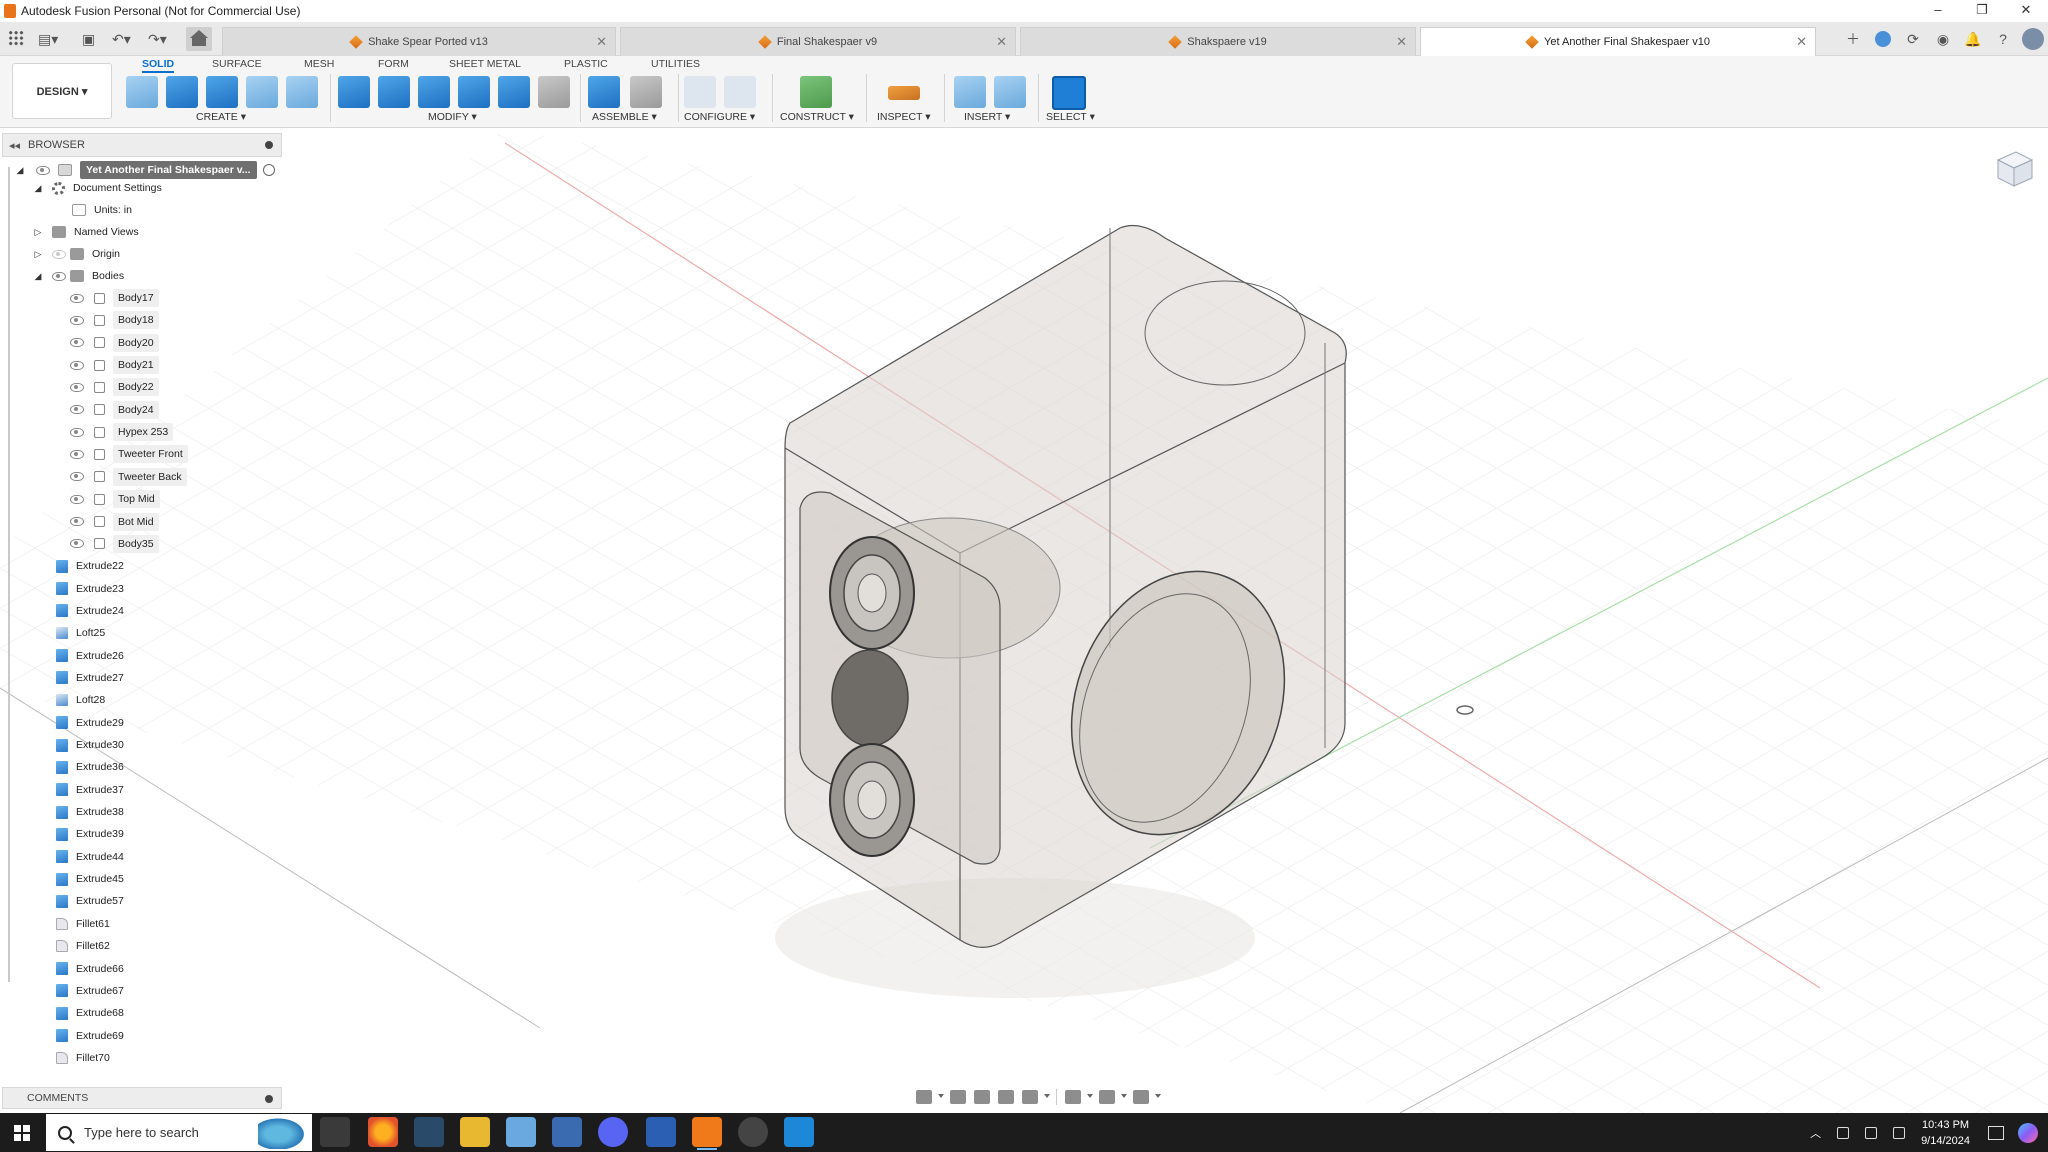  Describe the element at coordinates (2026, 11) in the screenshot. I see `close-window-button: ✕` at that location.